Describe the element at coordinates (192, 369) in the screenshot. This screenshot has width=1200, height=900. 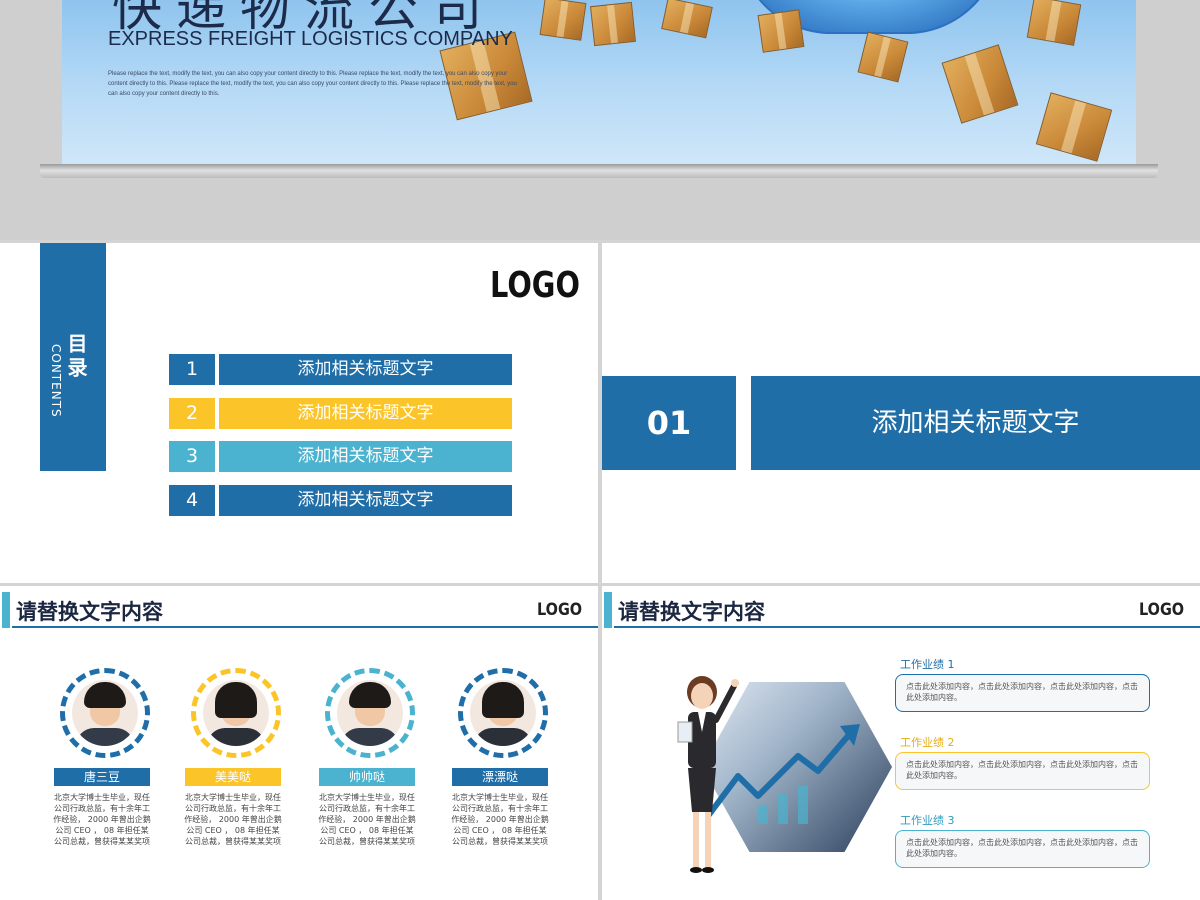
I see `toc-number: 1` at that location.